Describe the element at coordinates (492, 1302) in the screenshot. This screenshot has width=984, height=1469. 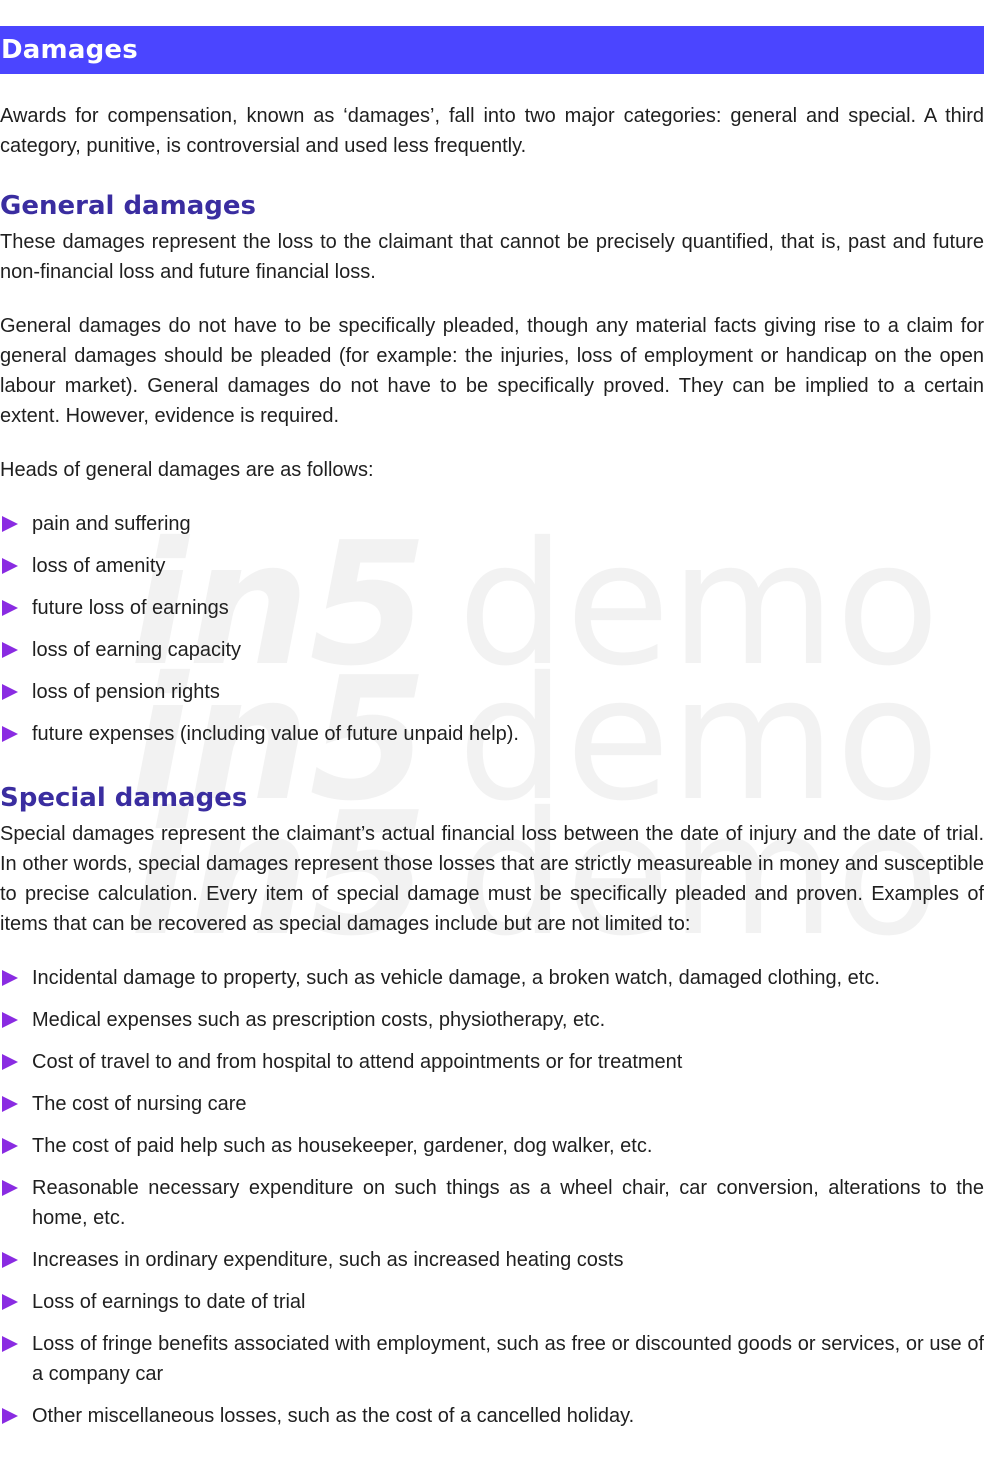
I see `list-item: Loss of earnings to date of trial` at that location.